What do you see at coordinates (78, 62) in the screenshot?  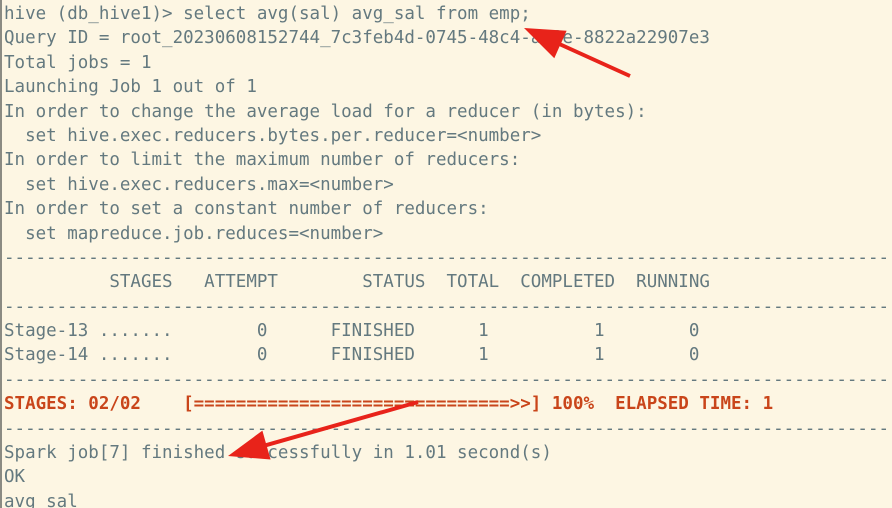 I see `total-jobs: Total jobs = 1` at bounding box center [78, 62].